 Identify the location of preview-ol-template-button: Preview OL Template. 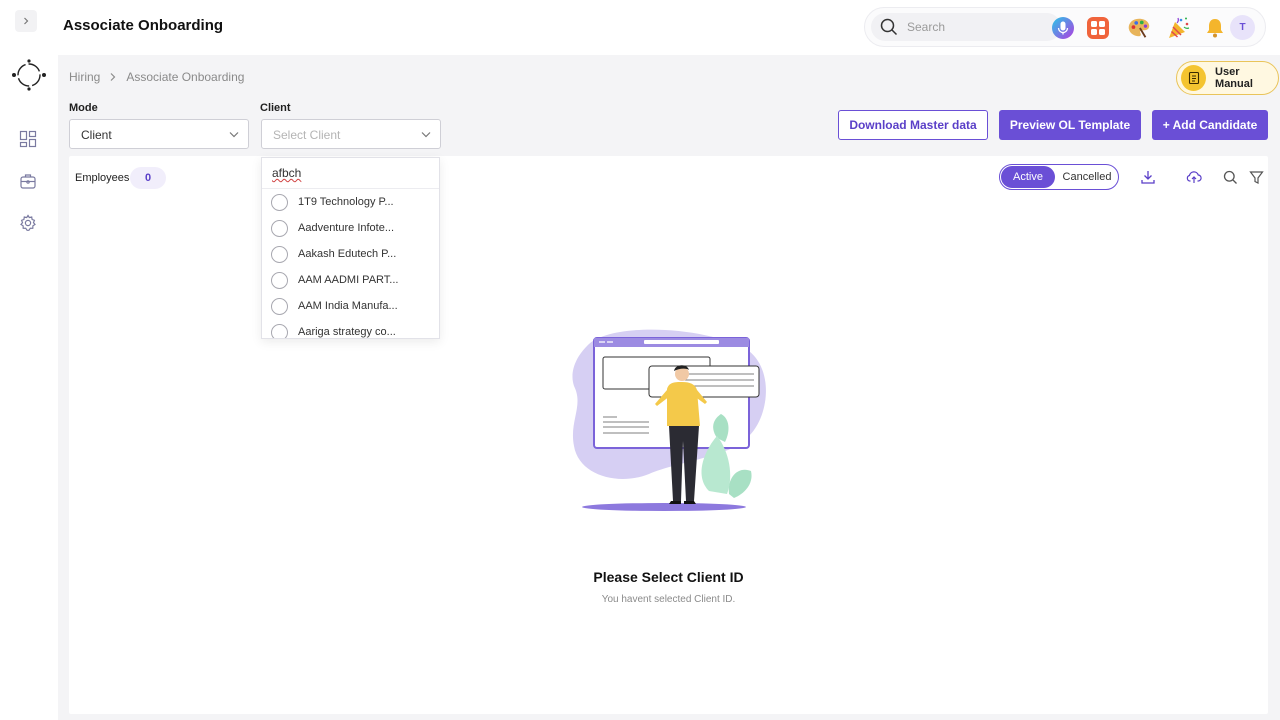
(1070, 125).